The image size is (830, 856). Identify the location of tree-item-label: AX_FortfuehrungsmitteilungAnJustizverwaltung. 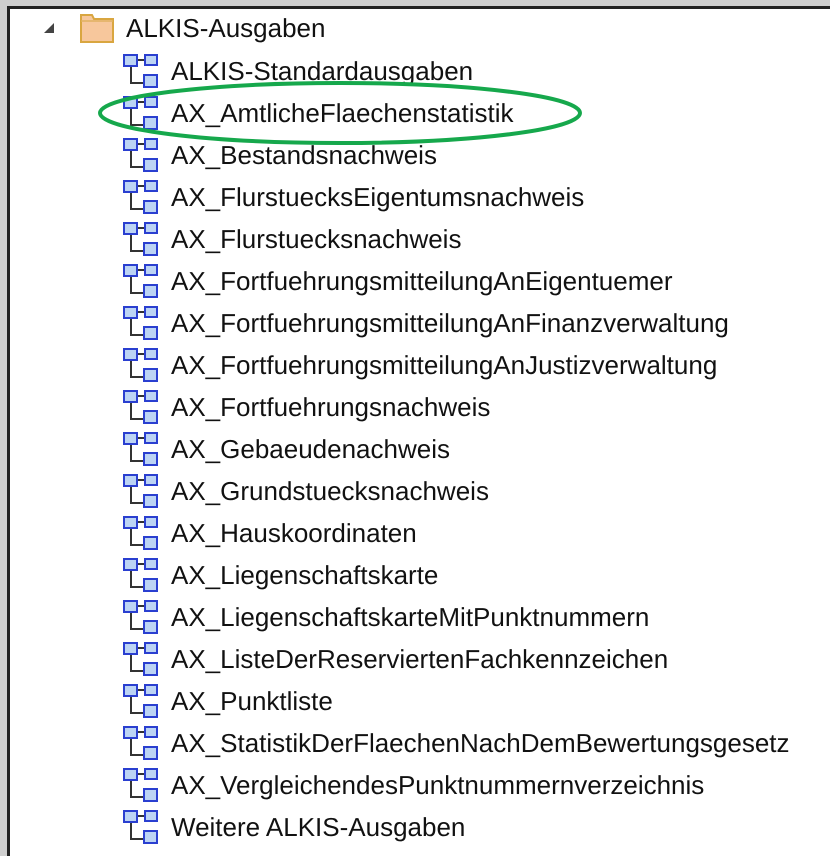
(444, 365).